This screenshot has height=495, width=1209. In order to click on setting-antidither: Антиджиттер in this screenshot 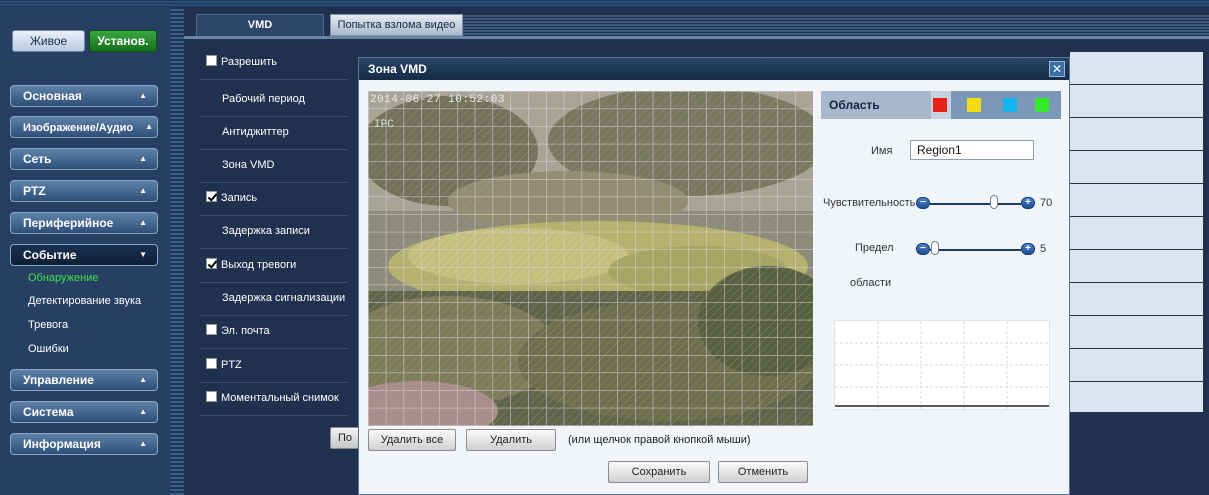, I will do `click(274, 133)`.